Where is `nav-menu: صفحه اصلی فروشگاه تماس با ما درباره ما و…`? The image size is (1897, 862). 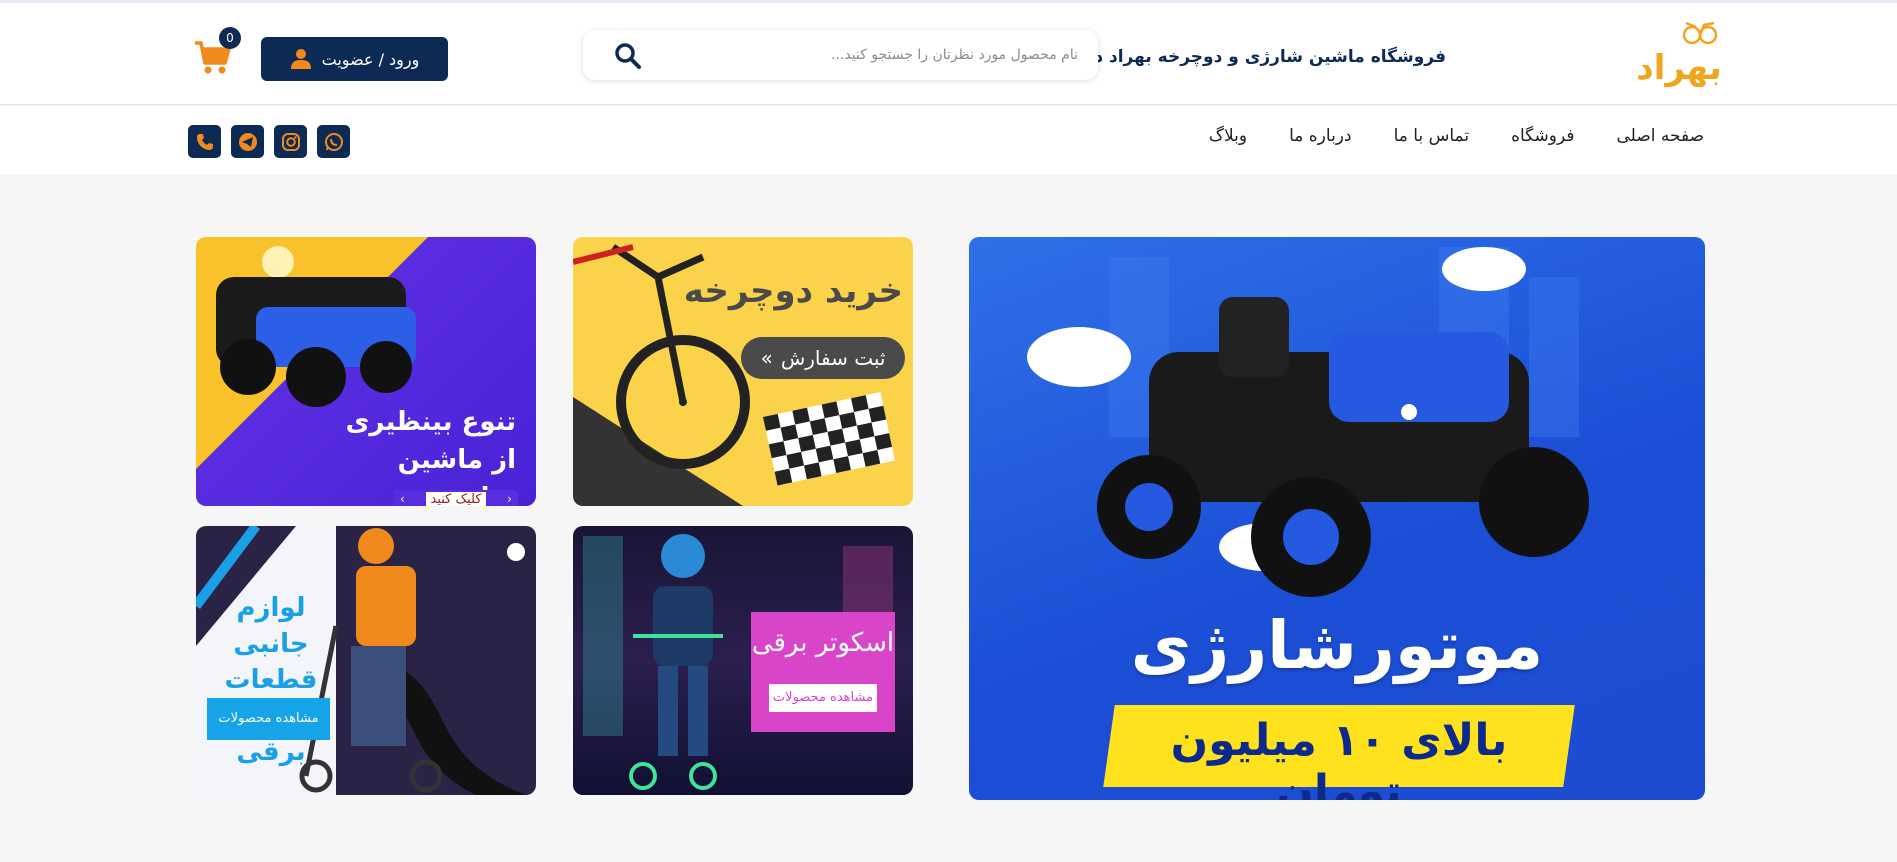 nav-menu: صفحه اصلی فروشگاه تماس با ما درباره ما و… is located at coordinates (1456, 136).